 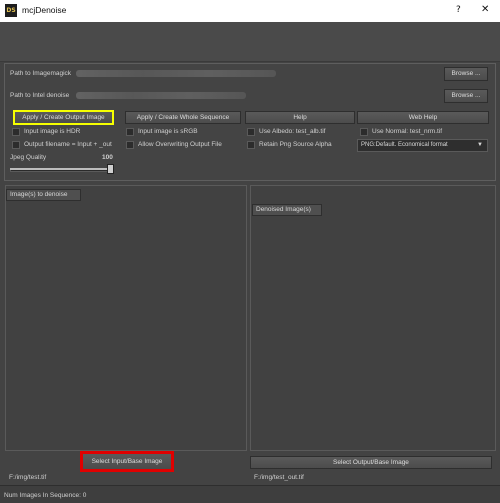 What do you see at coordinates (161, 95) in the screenshot?
I see `intel-path-value` at bounding box center [161, 95].